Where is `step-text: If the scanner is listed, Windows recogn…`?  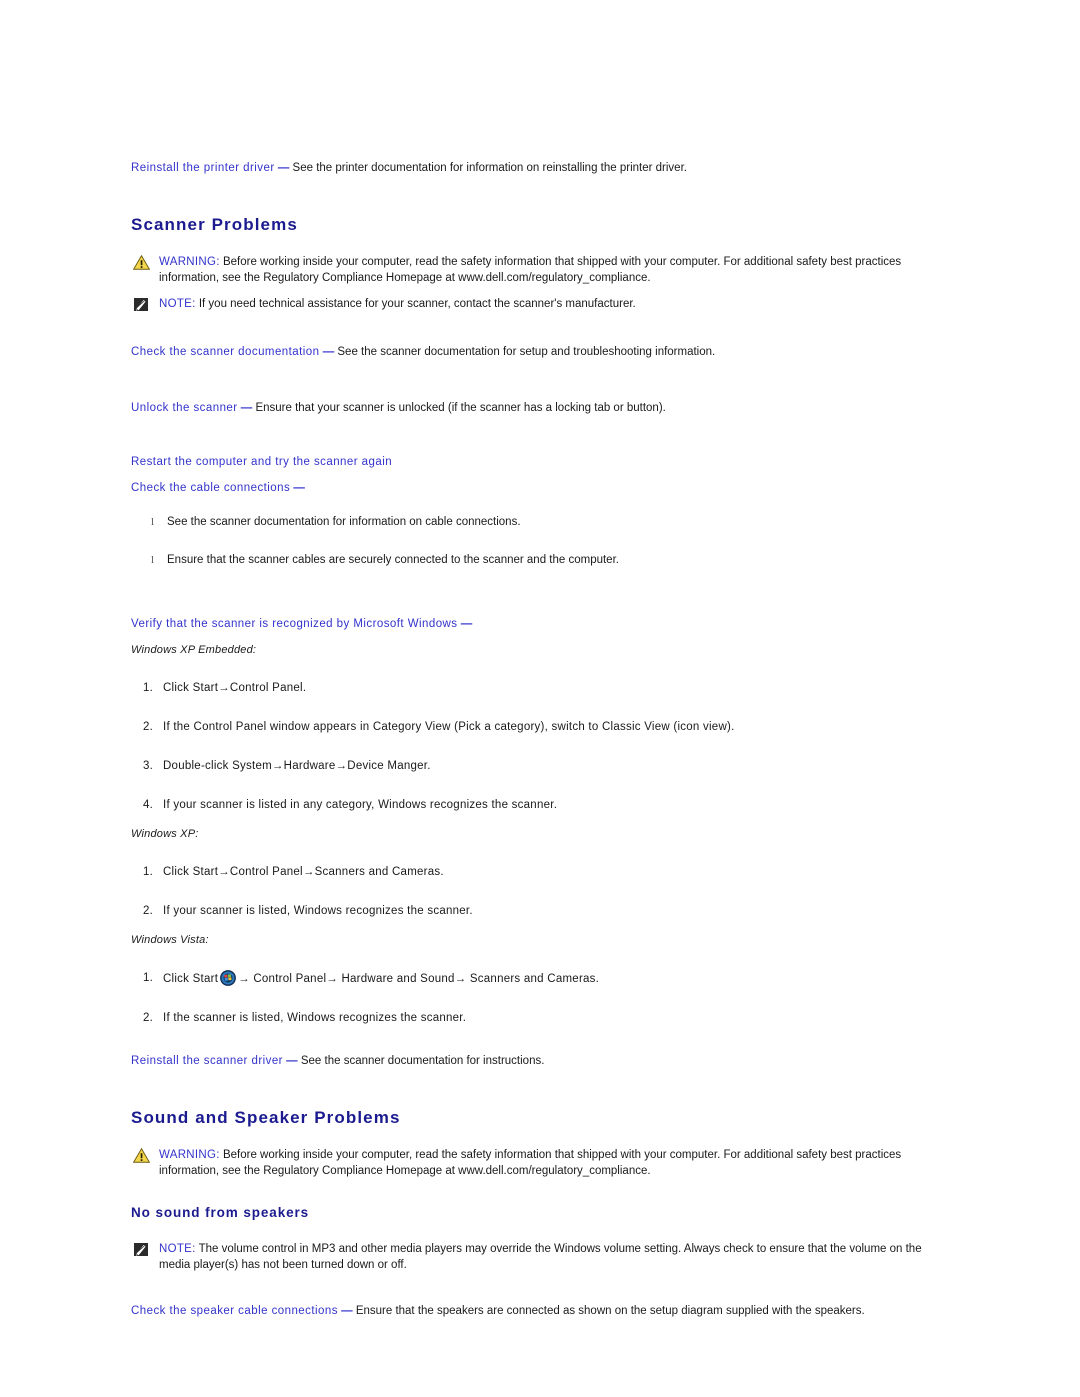 step-text: If the scanner is listed, Windows recogn… is located at coordinates (315, 1018).